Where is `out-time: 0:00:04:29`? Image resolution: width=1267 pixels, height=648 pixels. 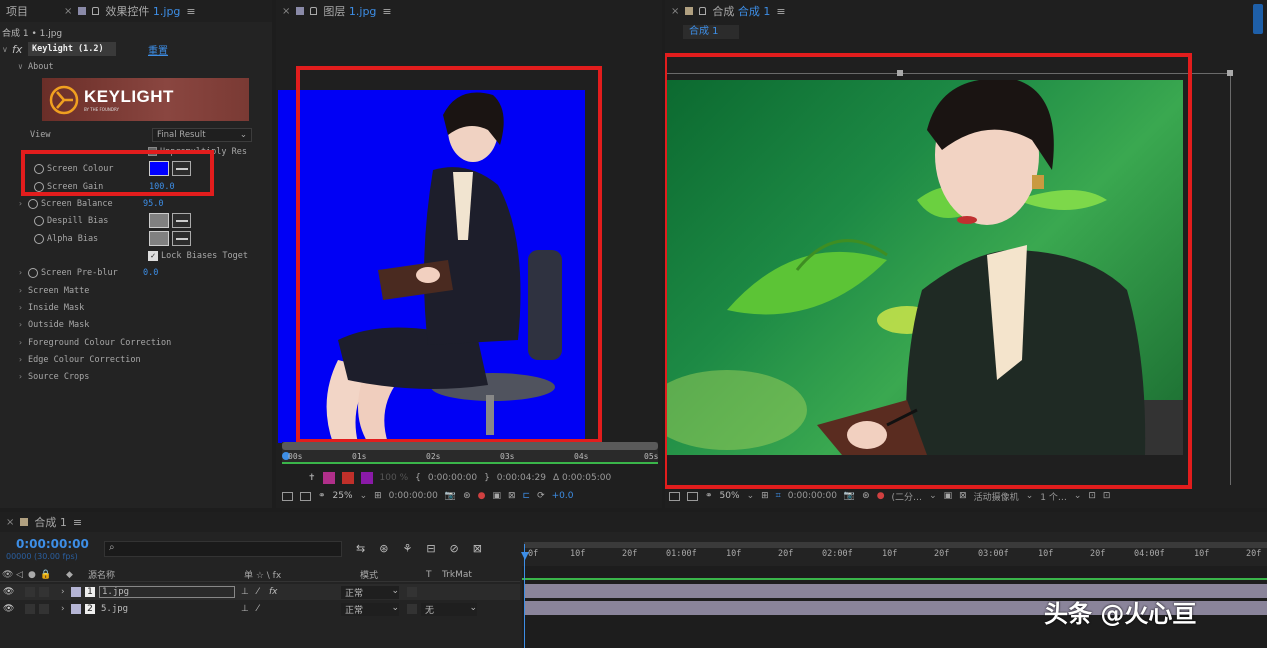
out-time: 0:00:04:29 is located at coordinates (521, 478).